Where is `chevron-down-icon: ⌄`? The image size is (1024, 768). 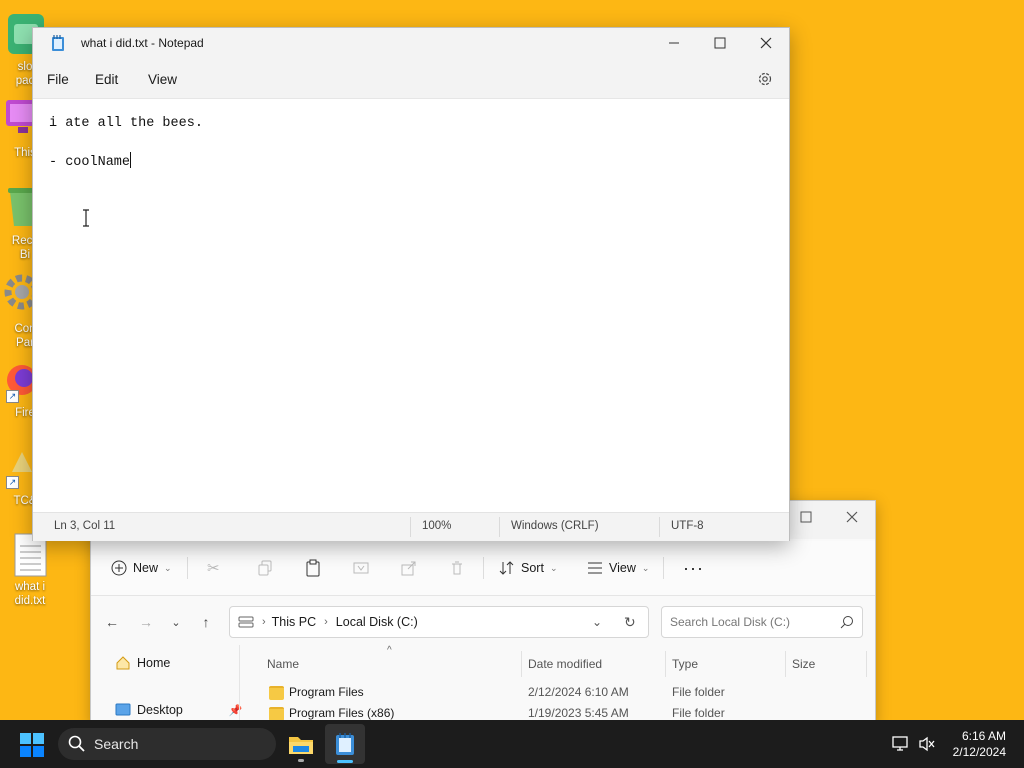 chevron-down-icon: ⌄ is located at coordinates (176, 622).